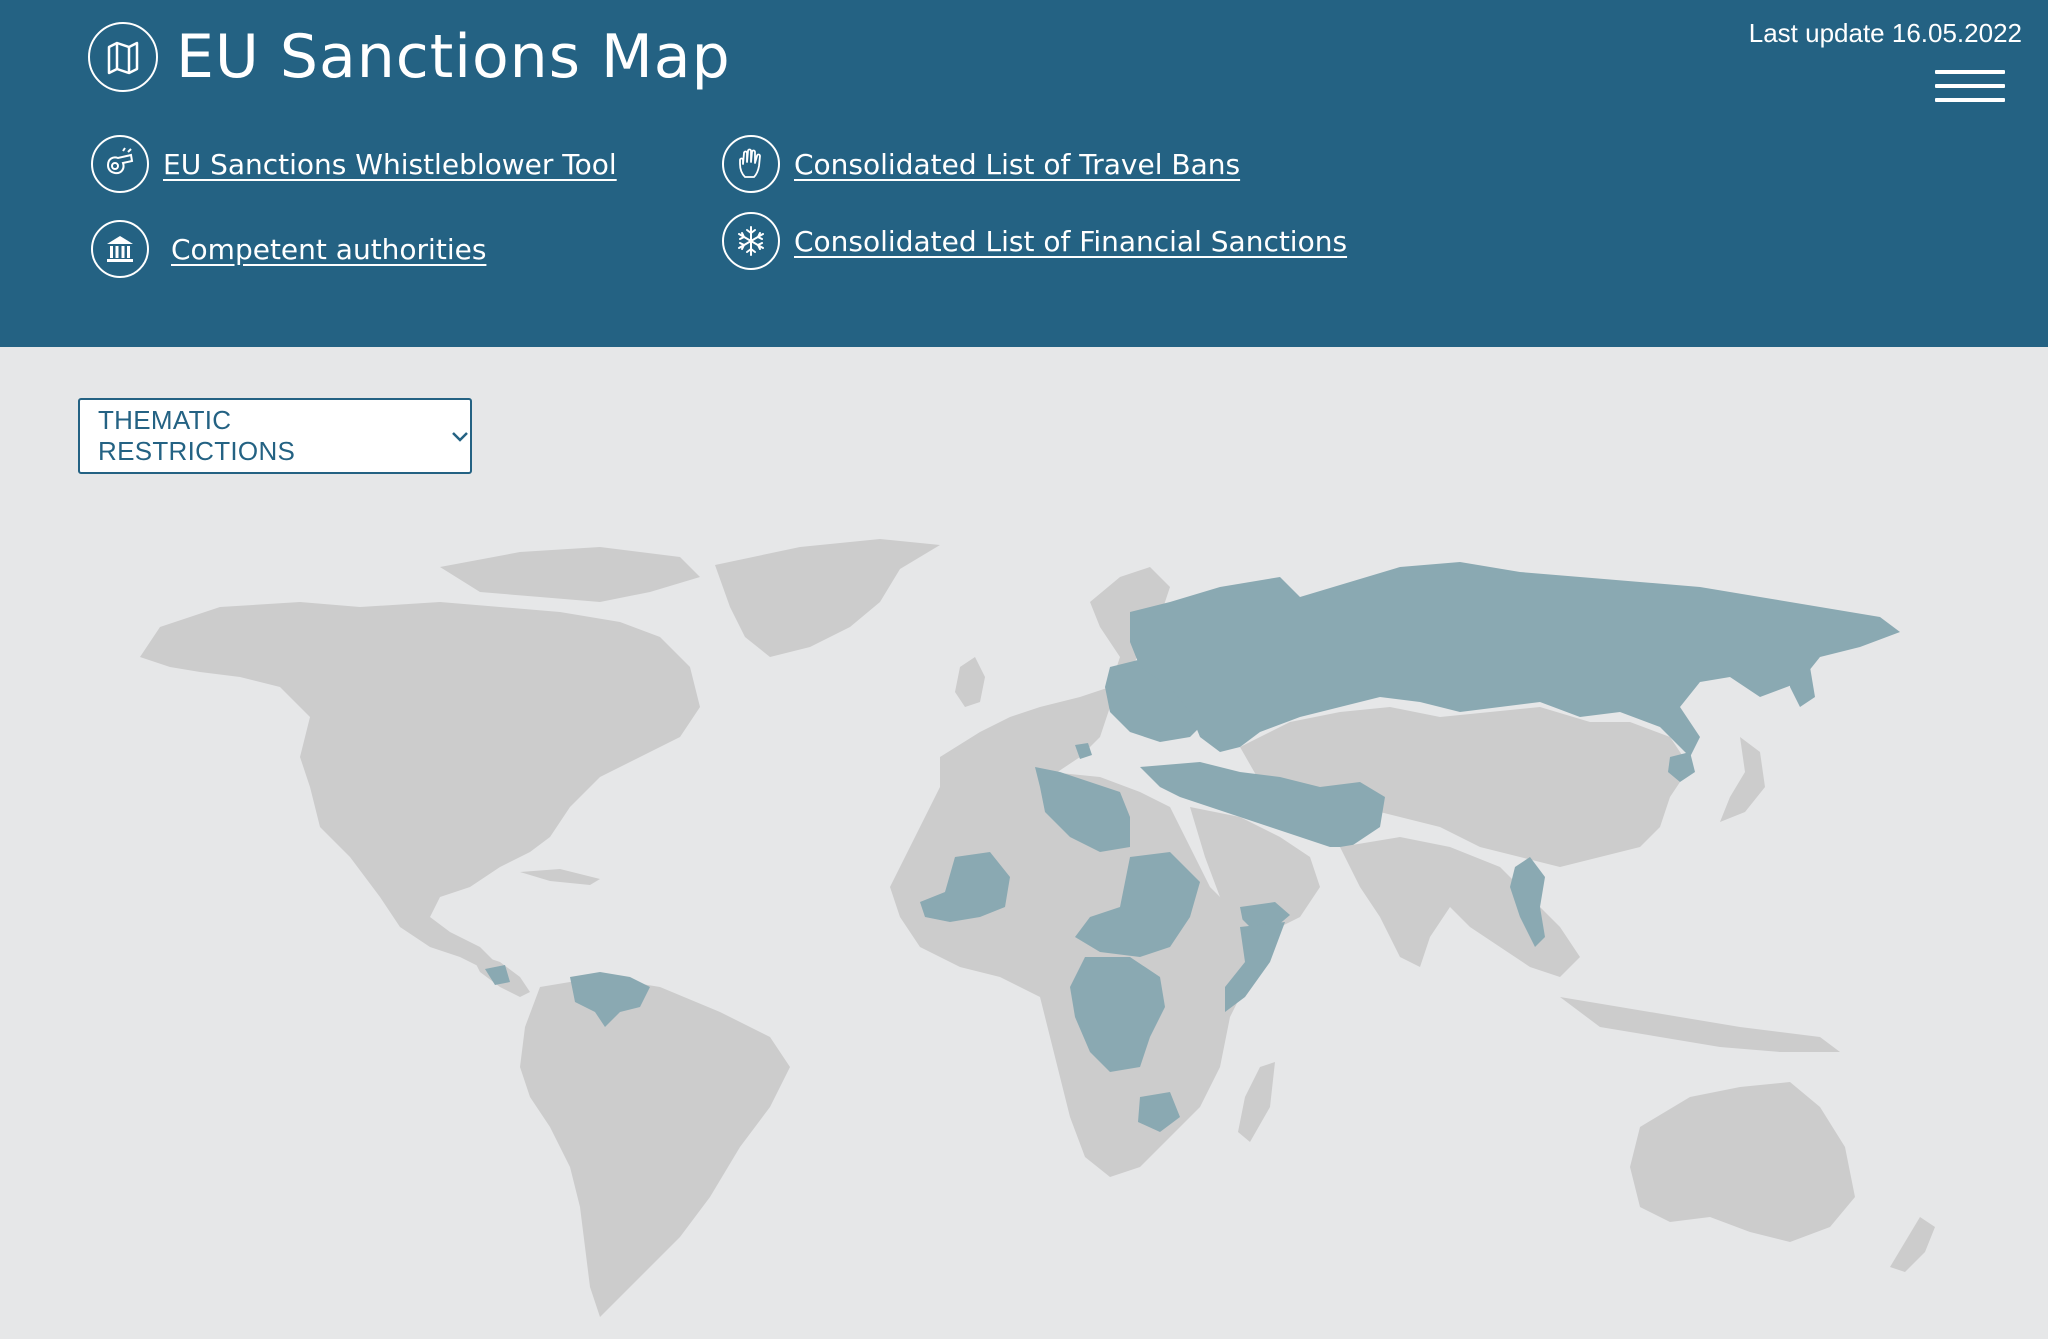  Describe the element at coordinates (1885, 33) in the screenshot. I see `last-update-text: Last update 16.05.2022` at that location.